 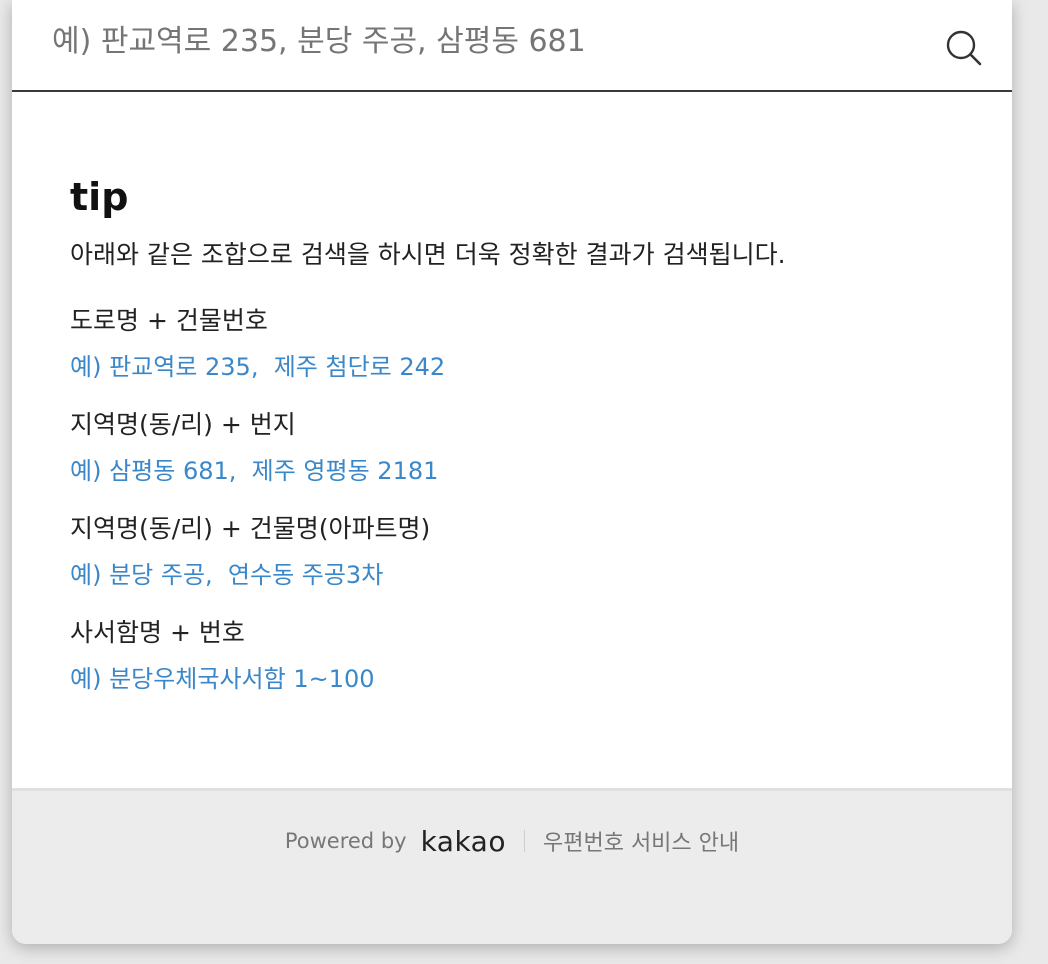 I want to click on footer-inner: Powered by kakao 우편번호 서비스 안내, so click(x=512, y=841).